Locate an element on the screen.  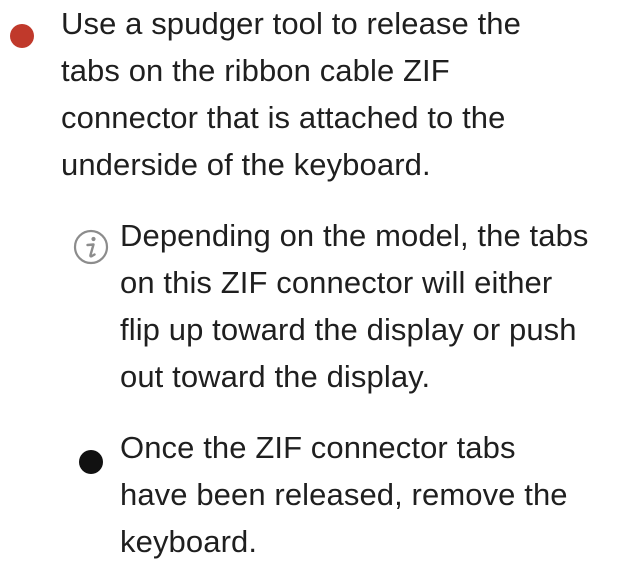
bullet-1-line-2: tabs on the ribbon cable ZIF is located at coordinates (255, 70).